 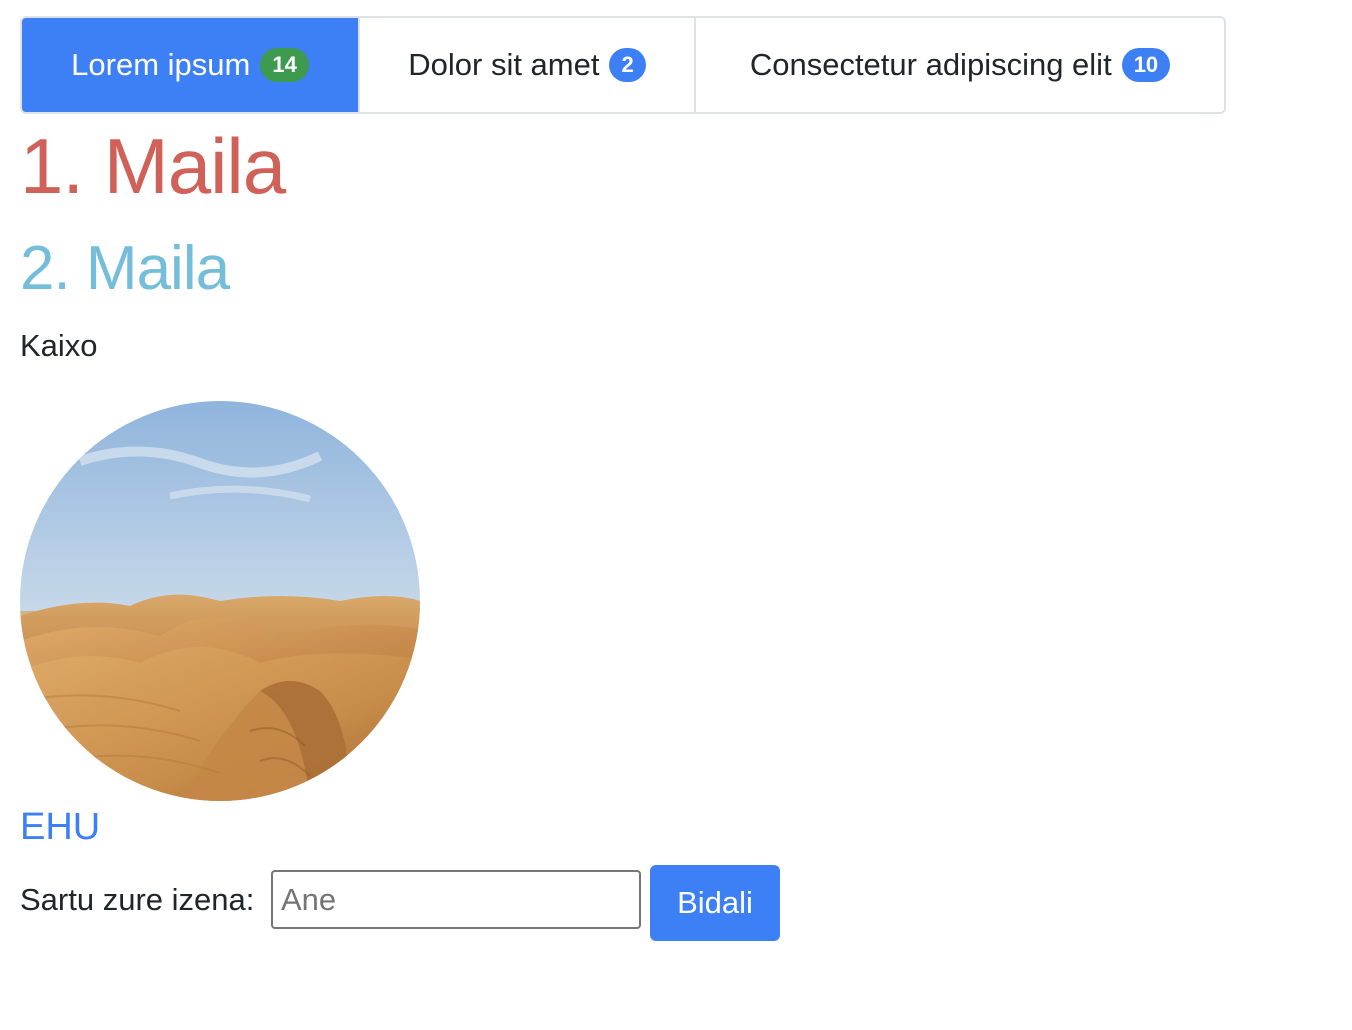 I want to click on tab-lorem-ipsum: Lorem ipsum 14, so click(x=190, y=65).